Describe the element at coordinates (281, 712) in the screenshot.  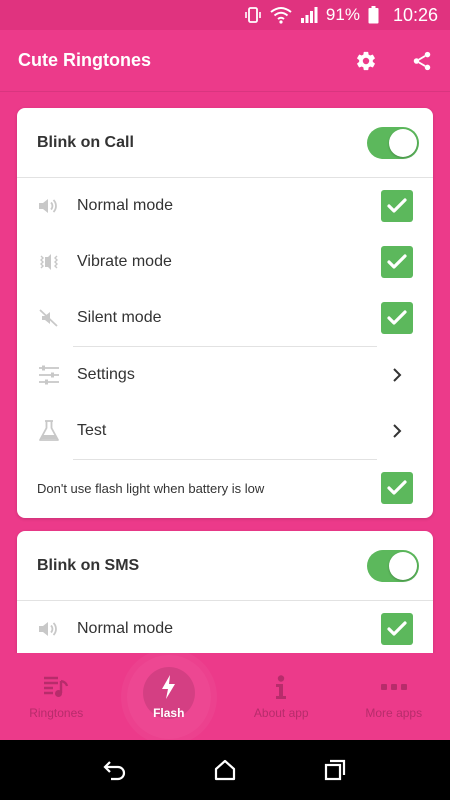
I see `nav-label: About app` at that location.